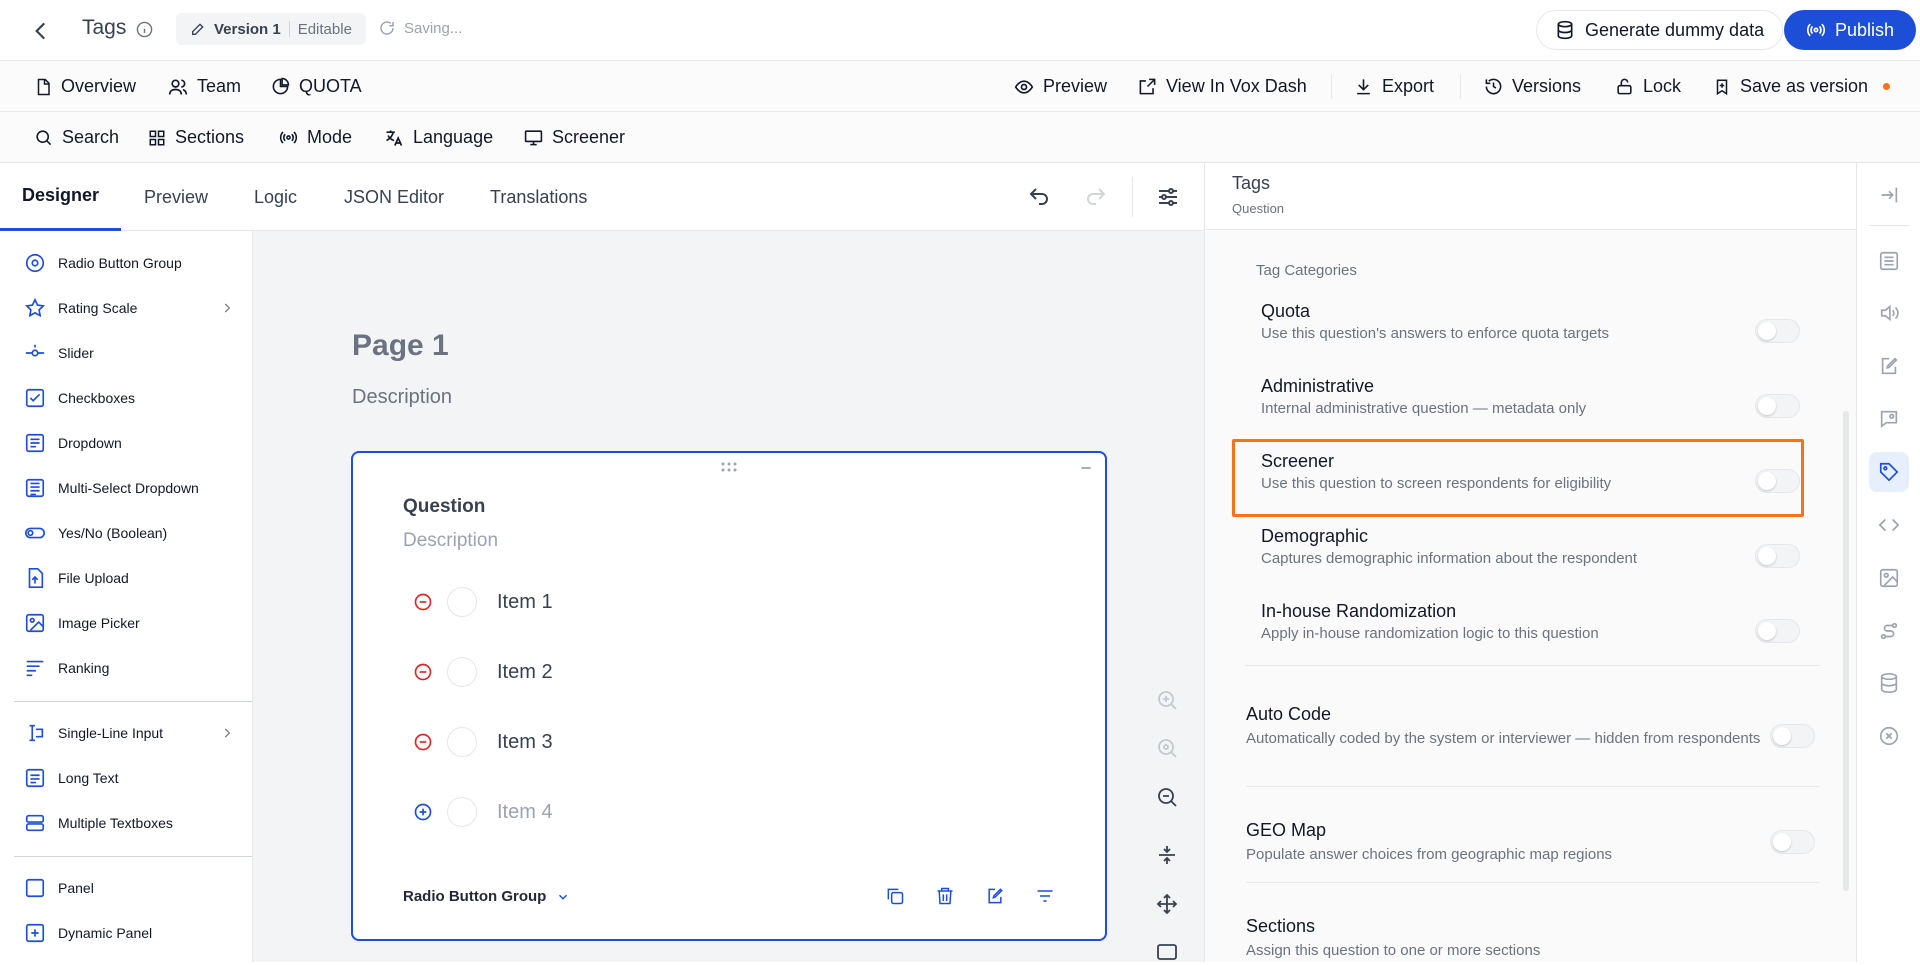 The image size is (1920, 965). I want to click on tool-mode: Mode, so click(315, 137).